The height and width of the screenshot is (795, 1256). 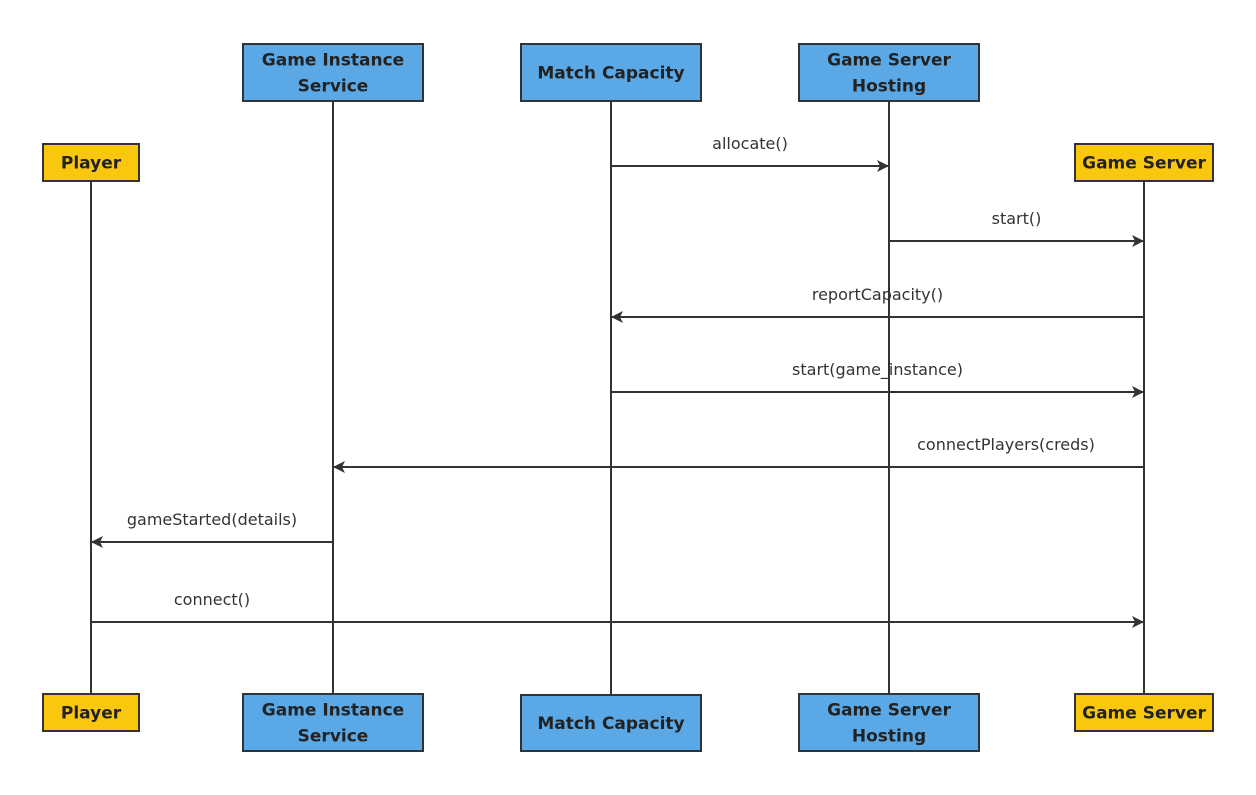 What do you see at coordinates (212, 599) in the screenshot?
I see `message-label: connect()` at bounding box center [212, 599].